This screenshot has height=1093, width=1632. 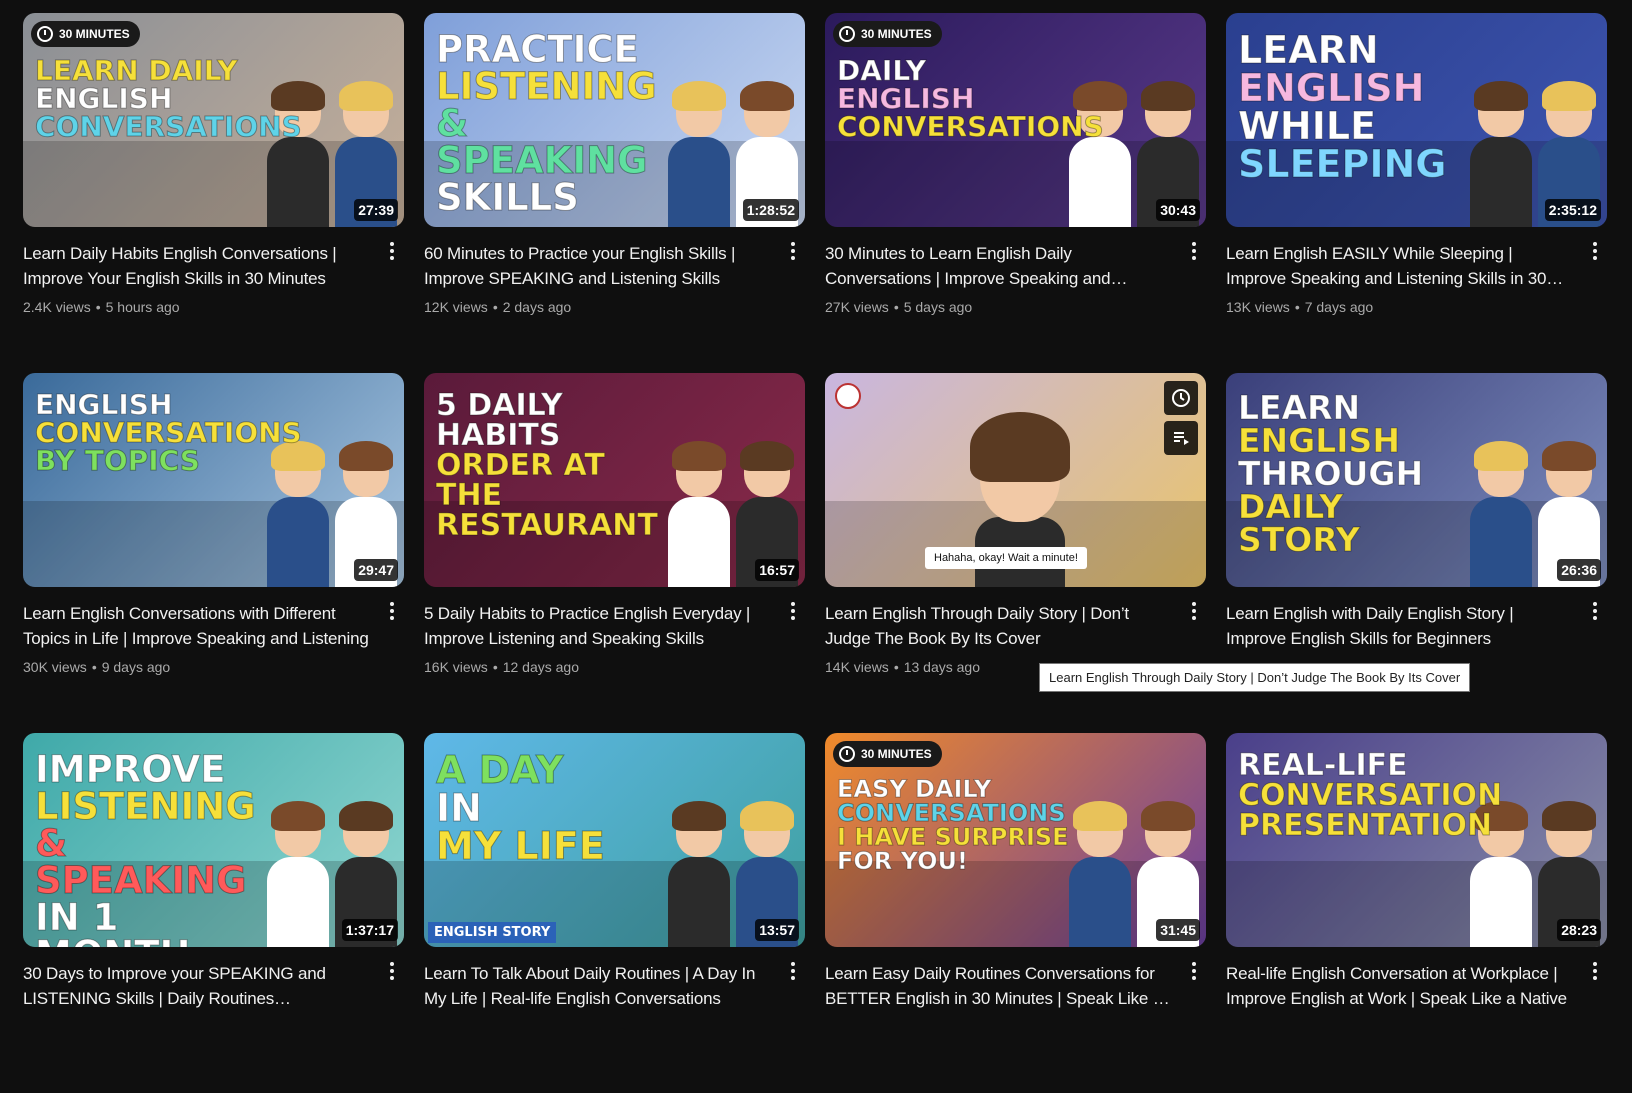 What do you see at coordinates (896, 754) in the screenshot?
I see `minutes-badge-label: 30 MINUTES` at bounding box center [896, 754].